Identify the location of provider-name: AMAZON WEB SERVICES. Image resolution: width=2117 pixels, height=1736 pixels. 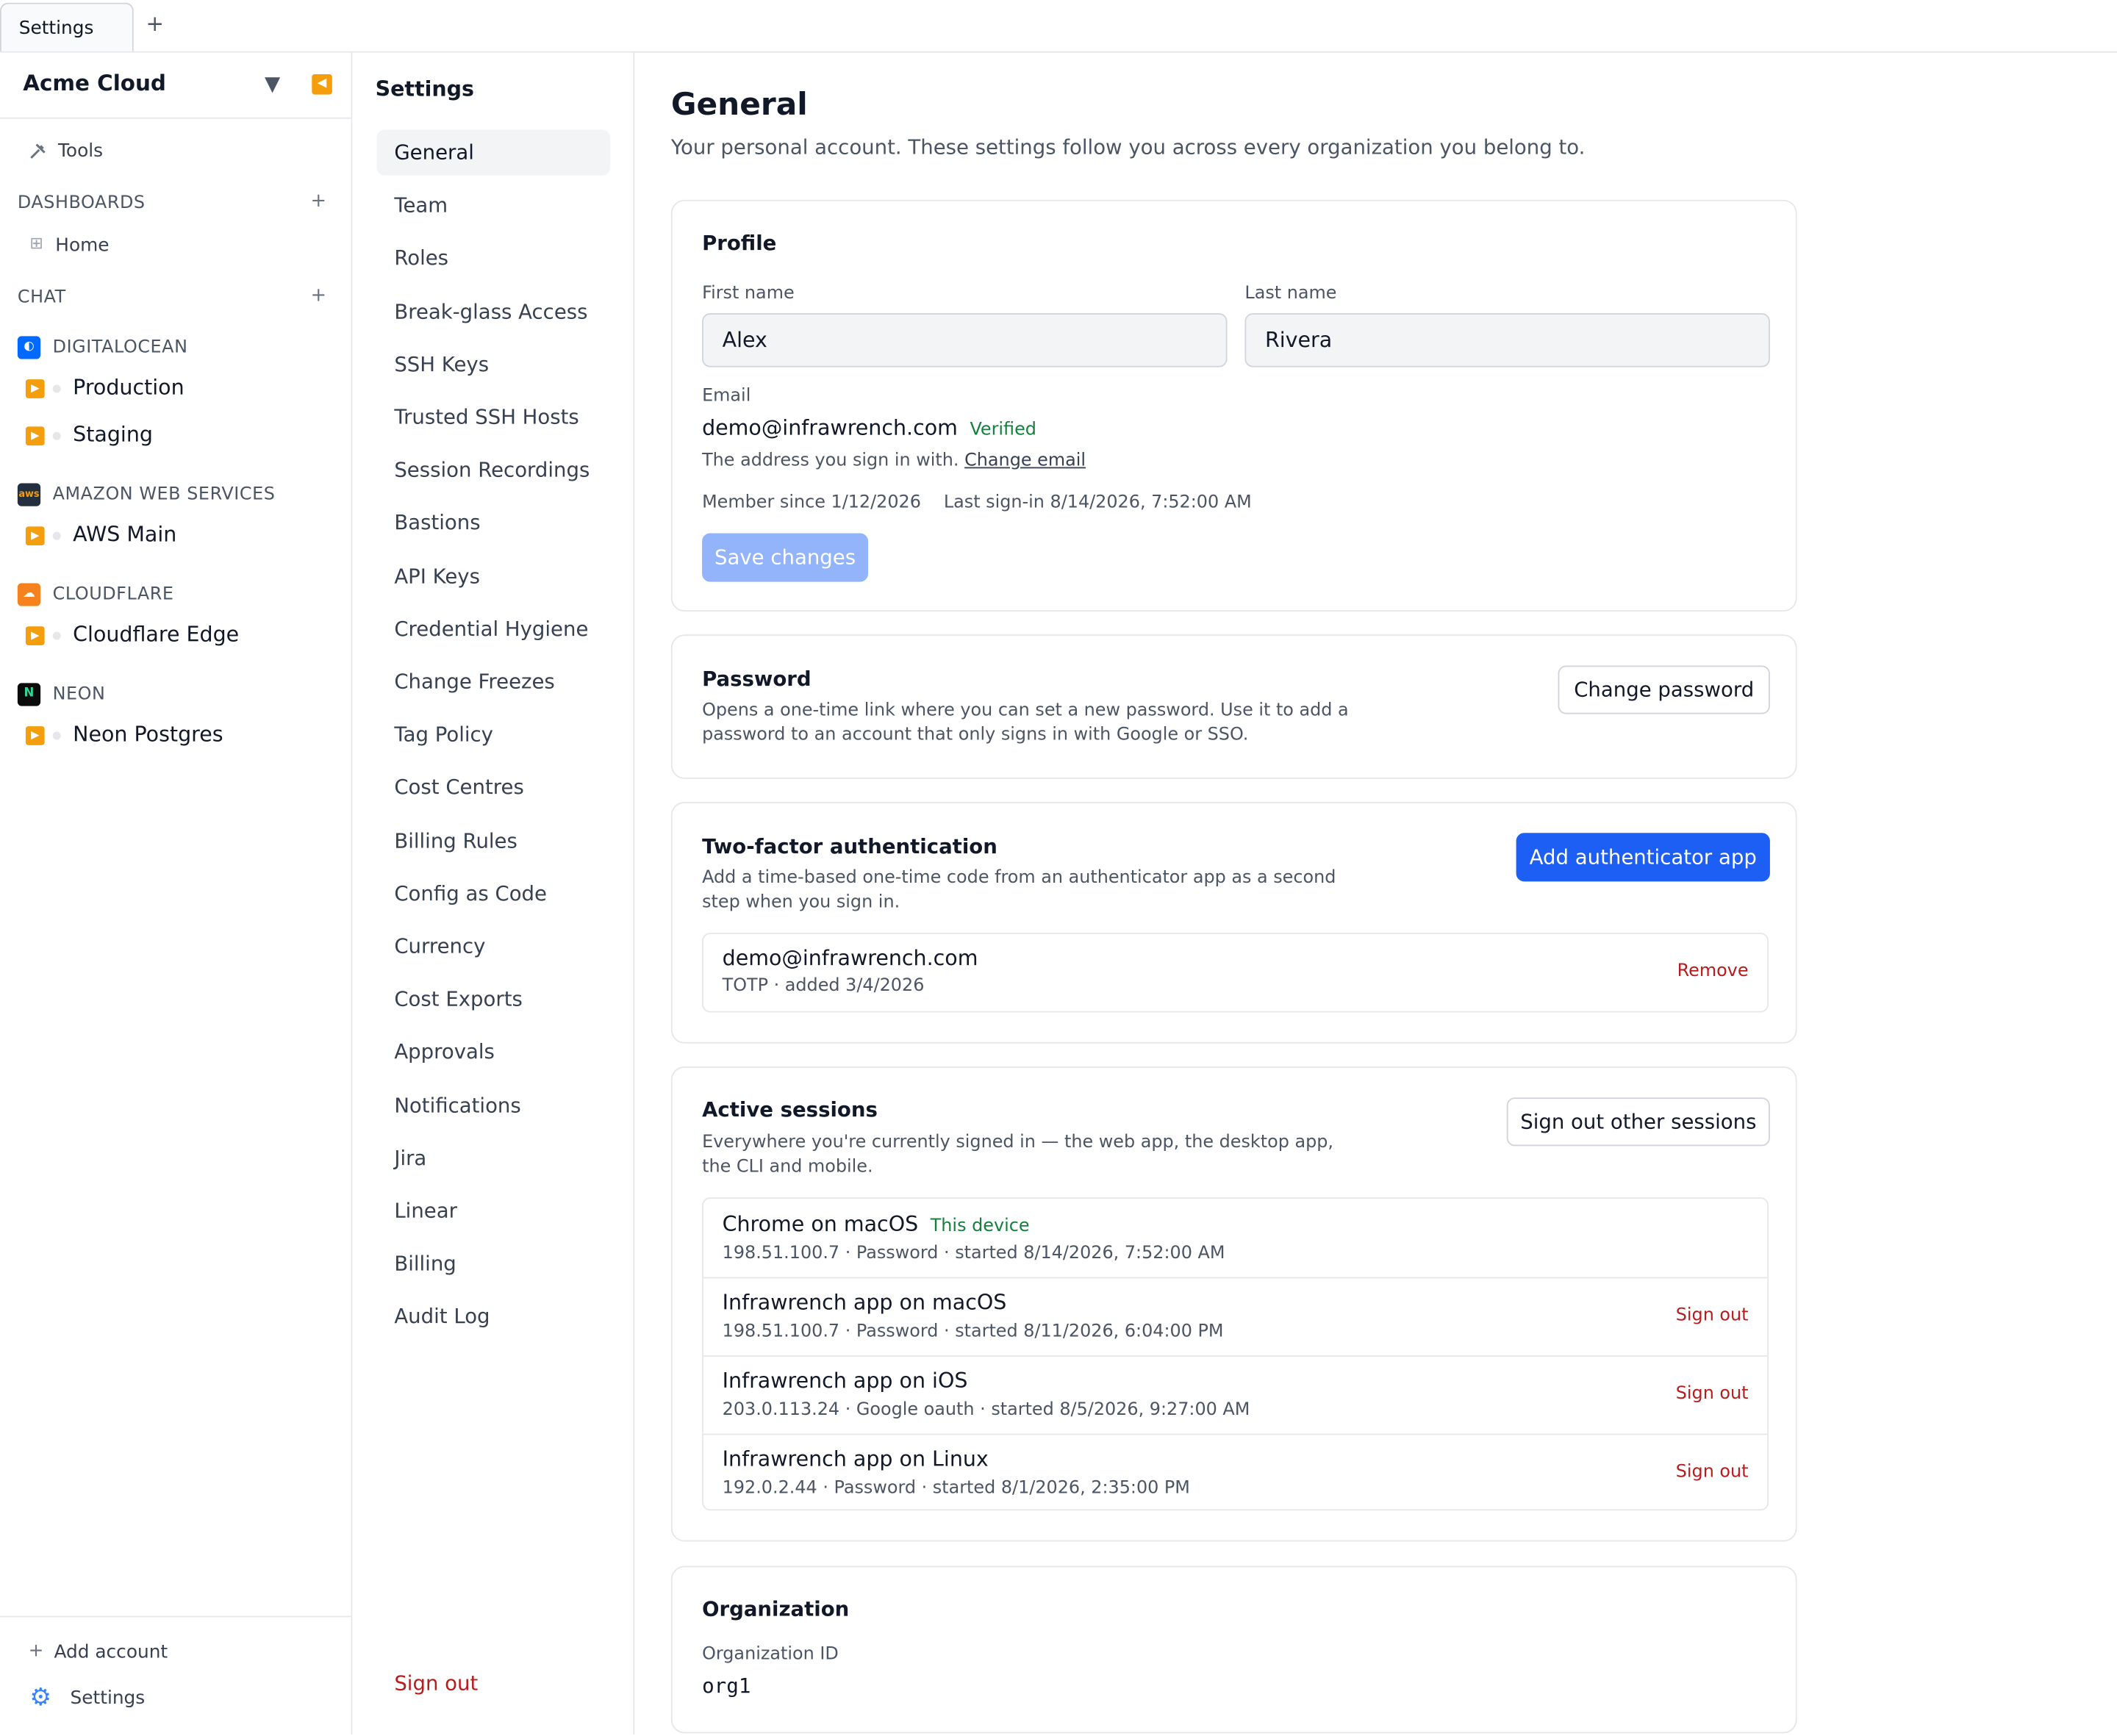
(164, 494).